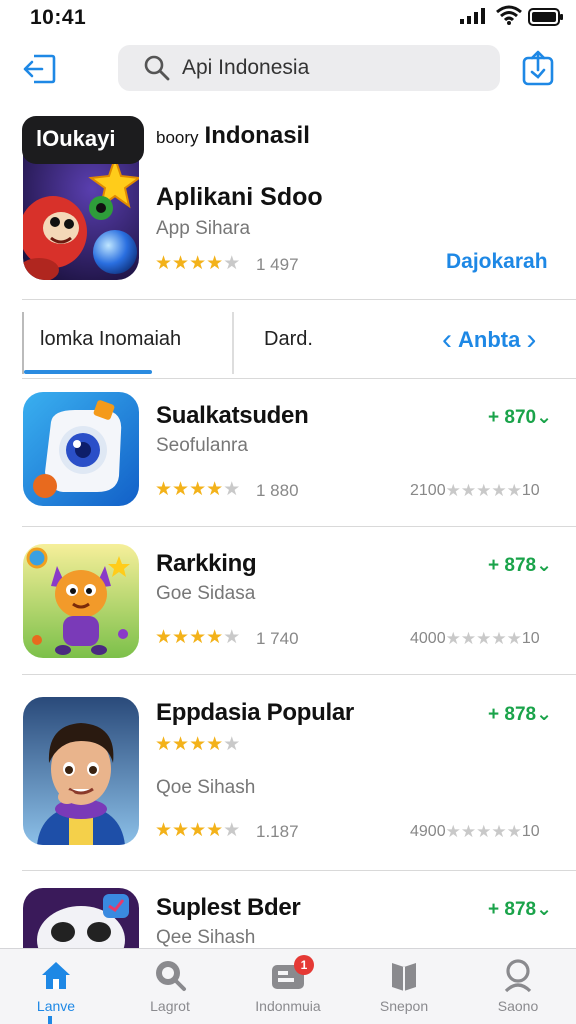 The width and height of the screenshot is (576, 1024). What do you see at coordinates (170, 1006) in the screenshot?
I see `tab-explore-label: Lagrot` at bounding box center [170, 1006].